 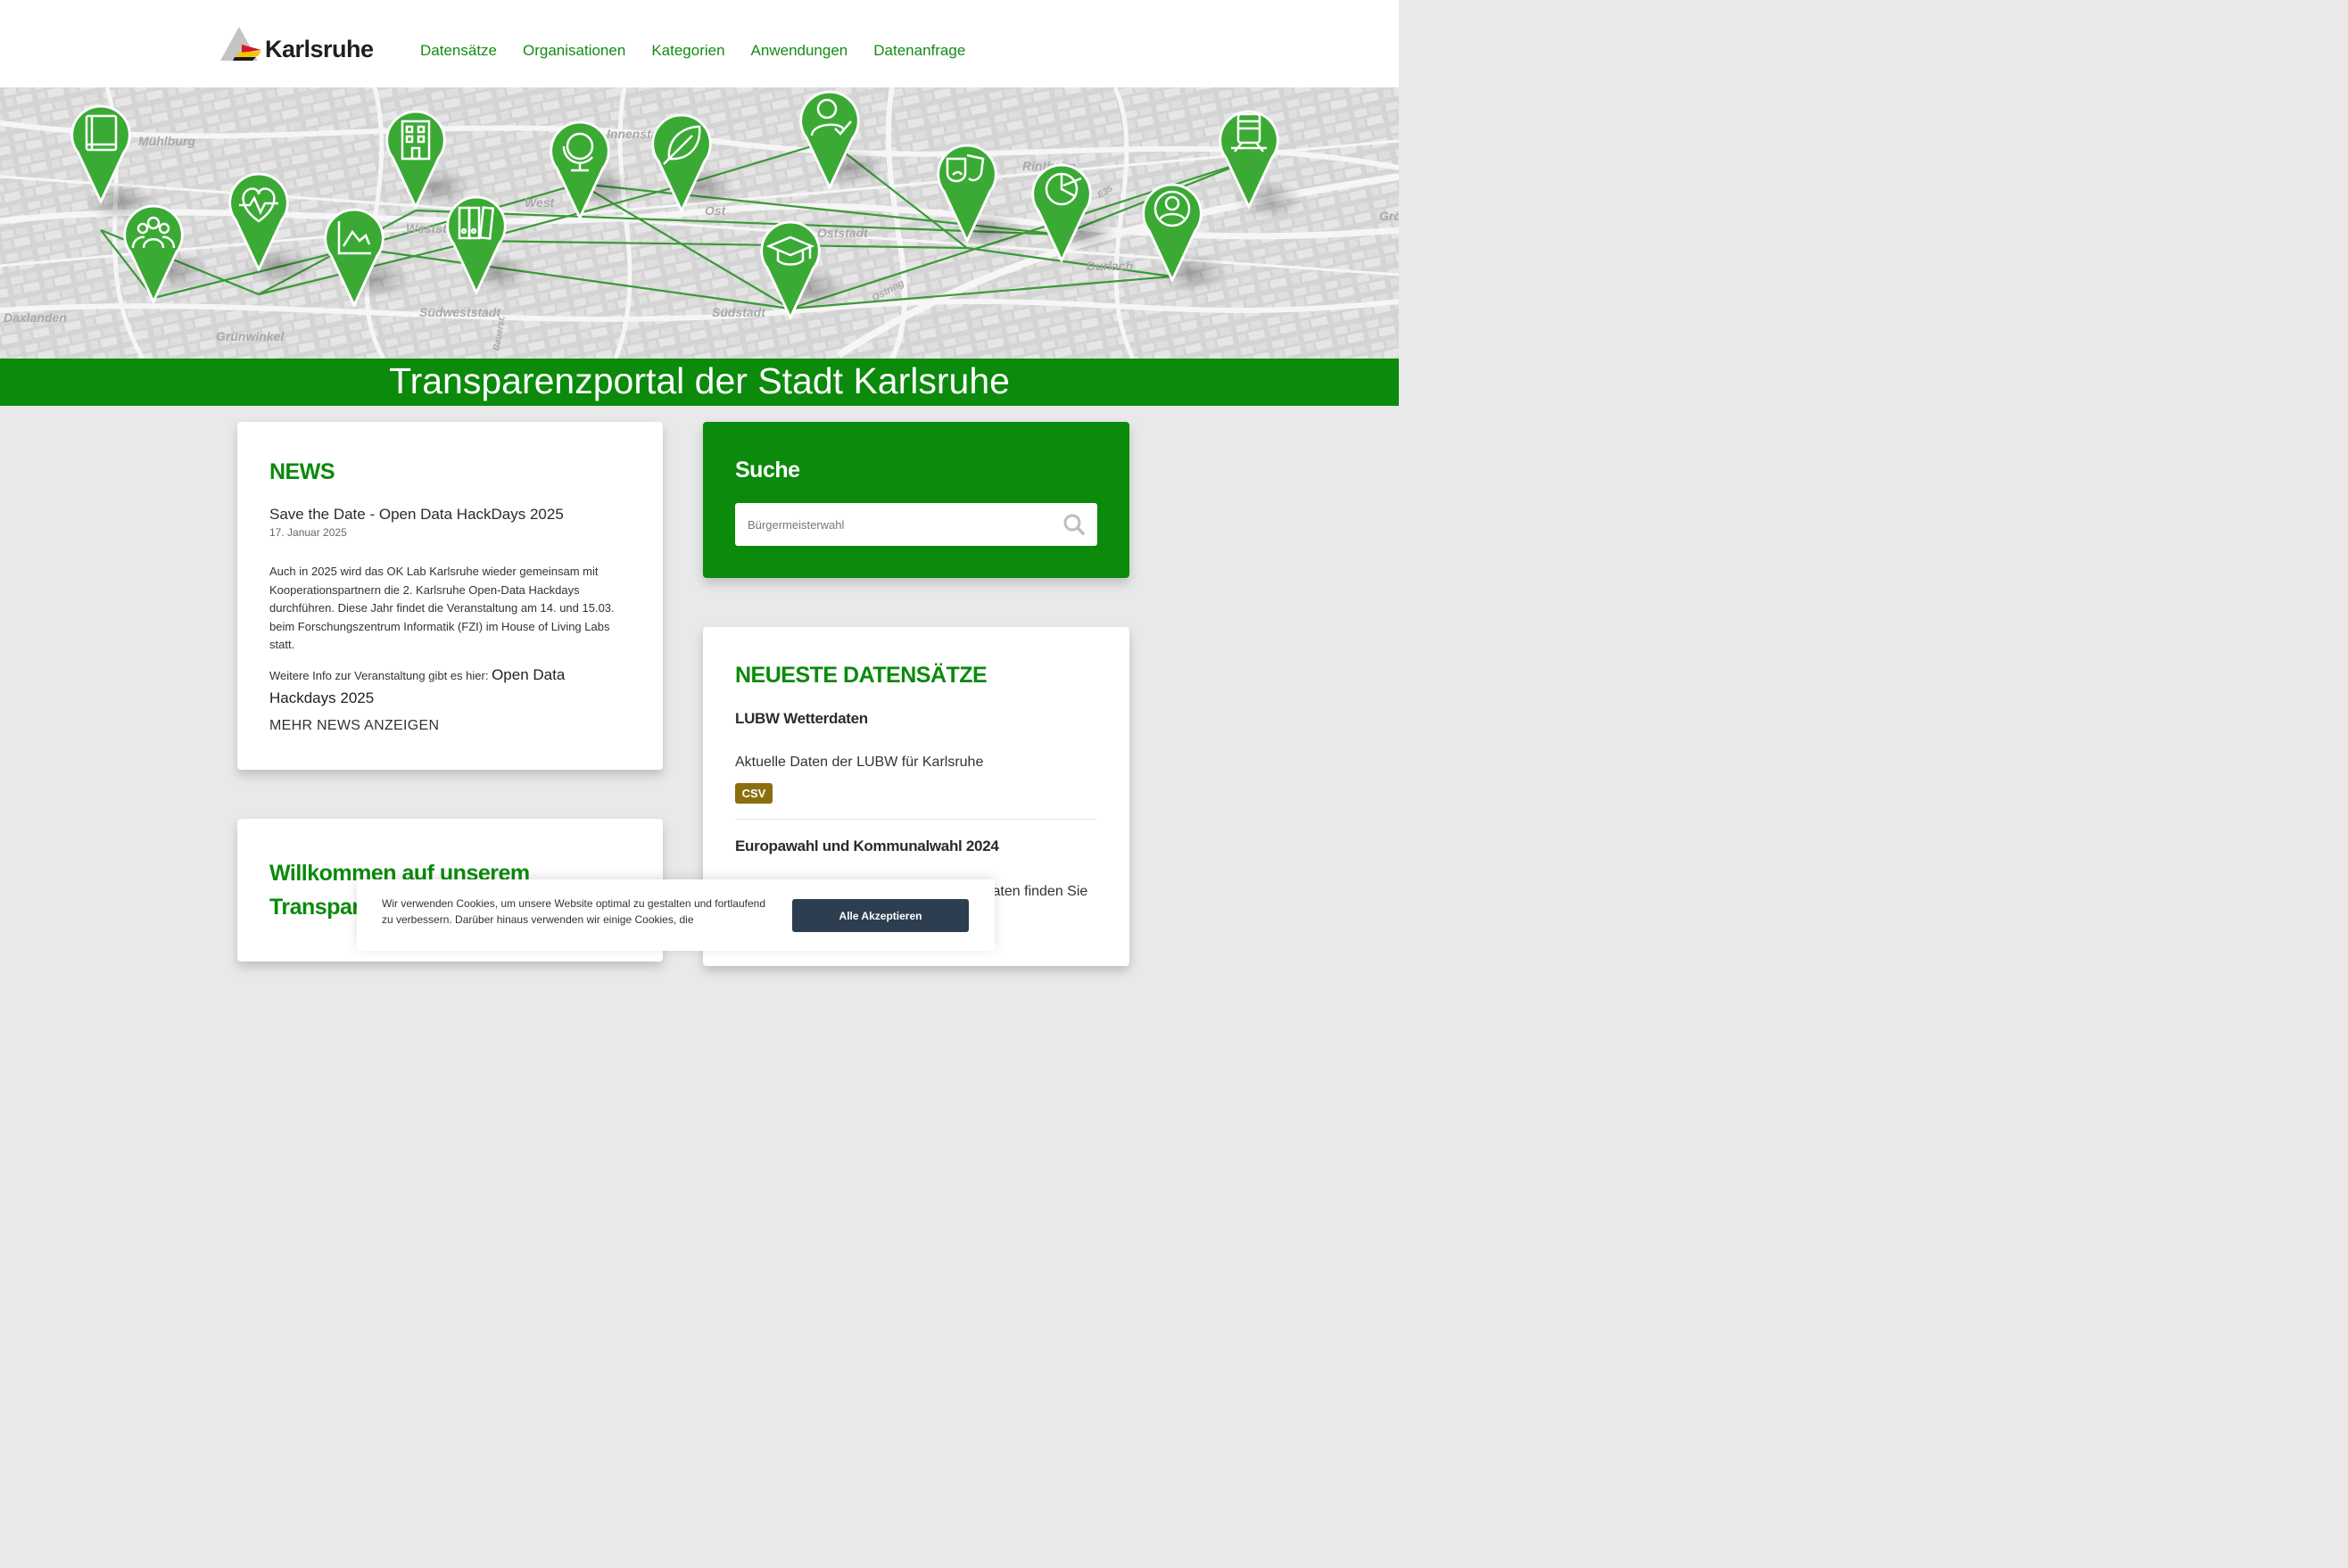 What do you see at coordinates (867, 846) in the screenshot?
I see `dataset-title: Europawahl und Kommunalwahl 2024` at bounding box center [867, 846].